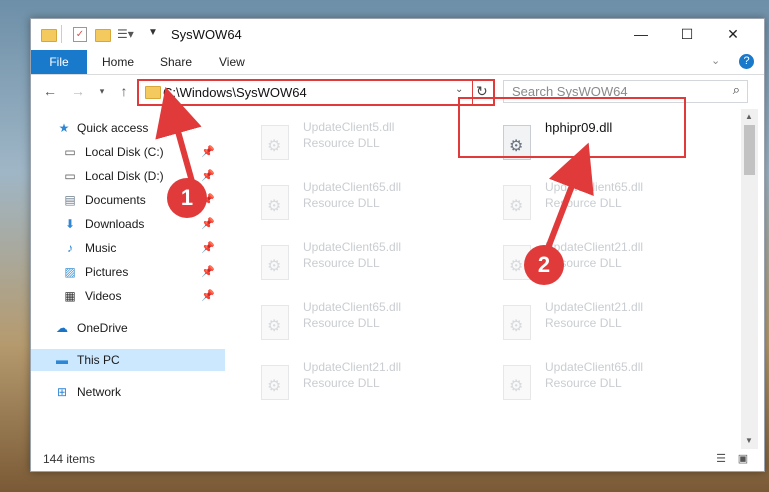  What do you see at coordinates (544, 265) in the screenshot?
I see `step-marker-2: 2` at bounding box center [544, 265].